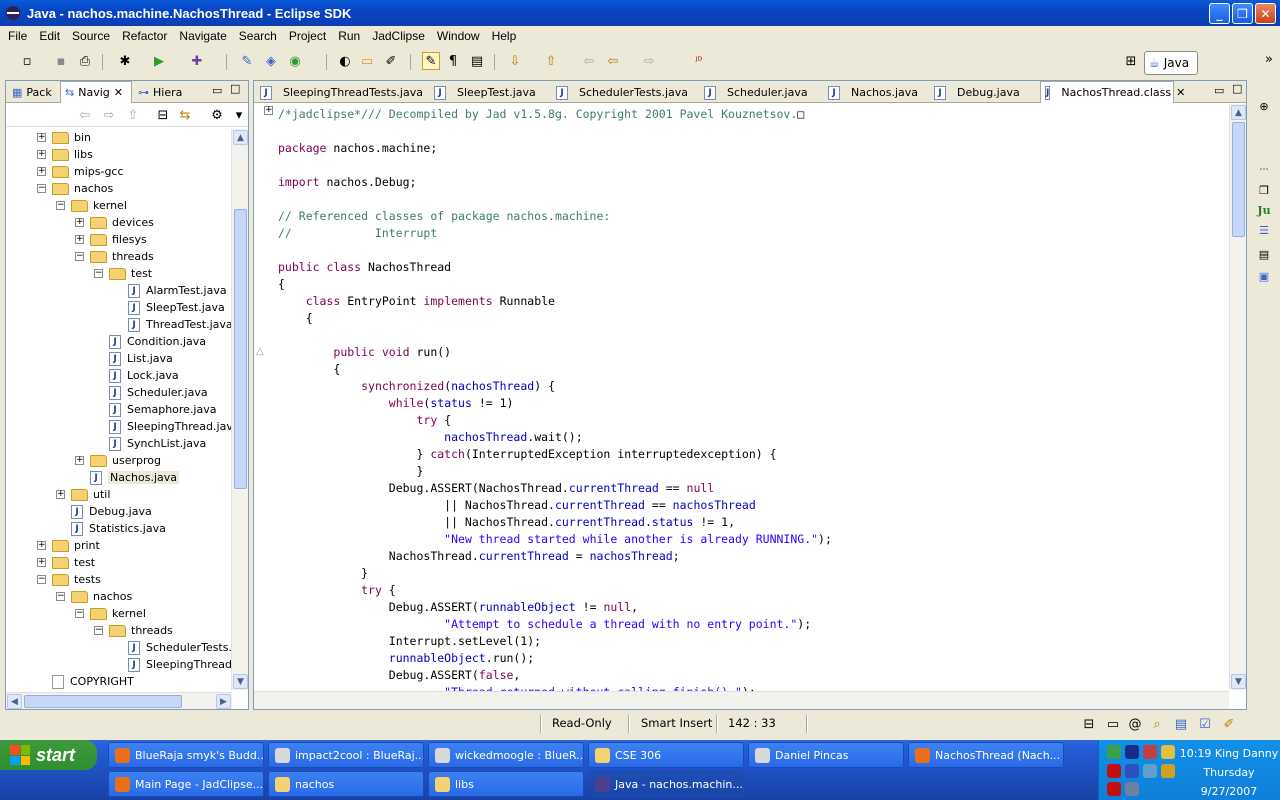 The width and height of the screenshot is (1280, 800). I want to click on view-tab-navig: ⇆ Navig ✕, so click(96, 92).